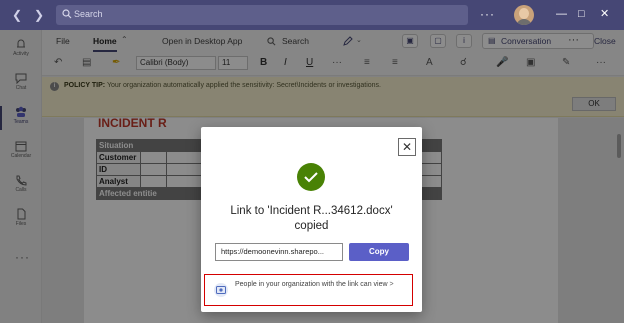 The height and width of the screenshot is (323, 624). Describe the element at coordinates (39, 15) in the screenshot. I see `forward-icon: ❯` at that location.